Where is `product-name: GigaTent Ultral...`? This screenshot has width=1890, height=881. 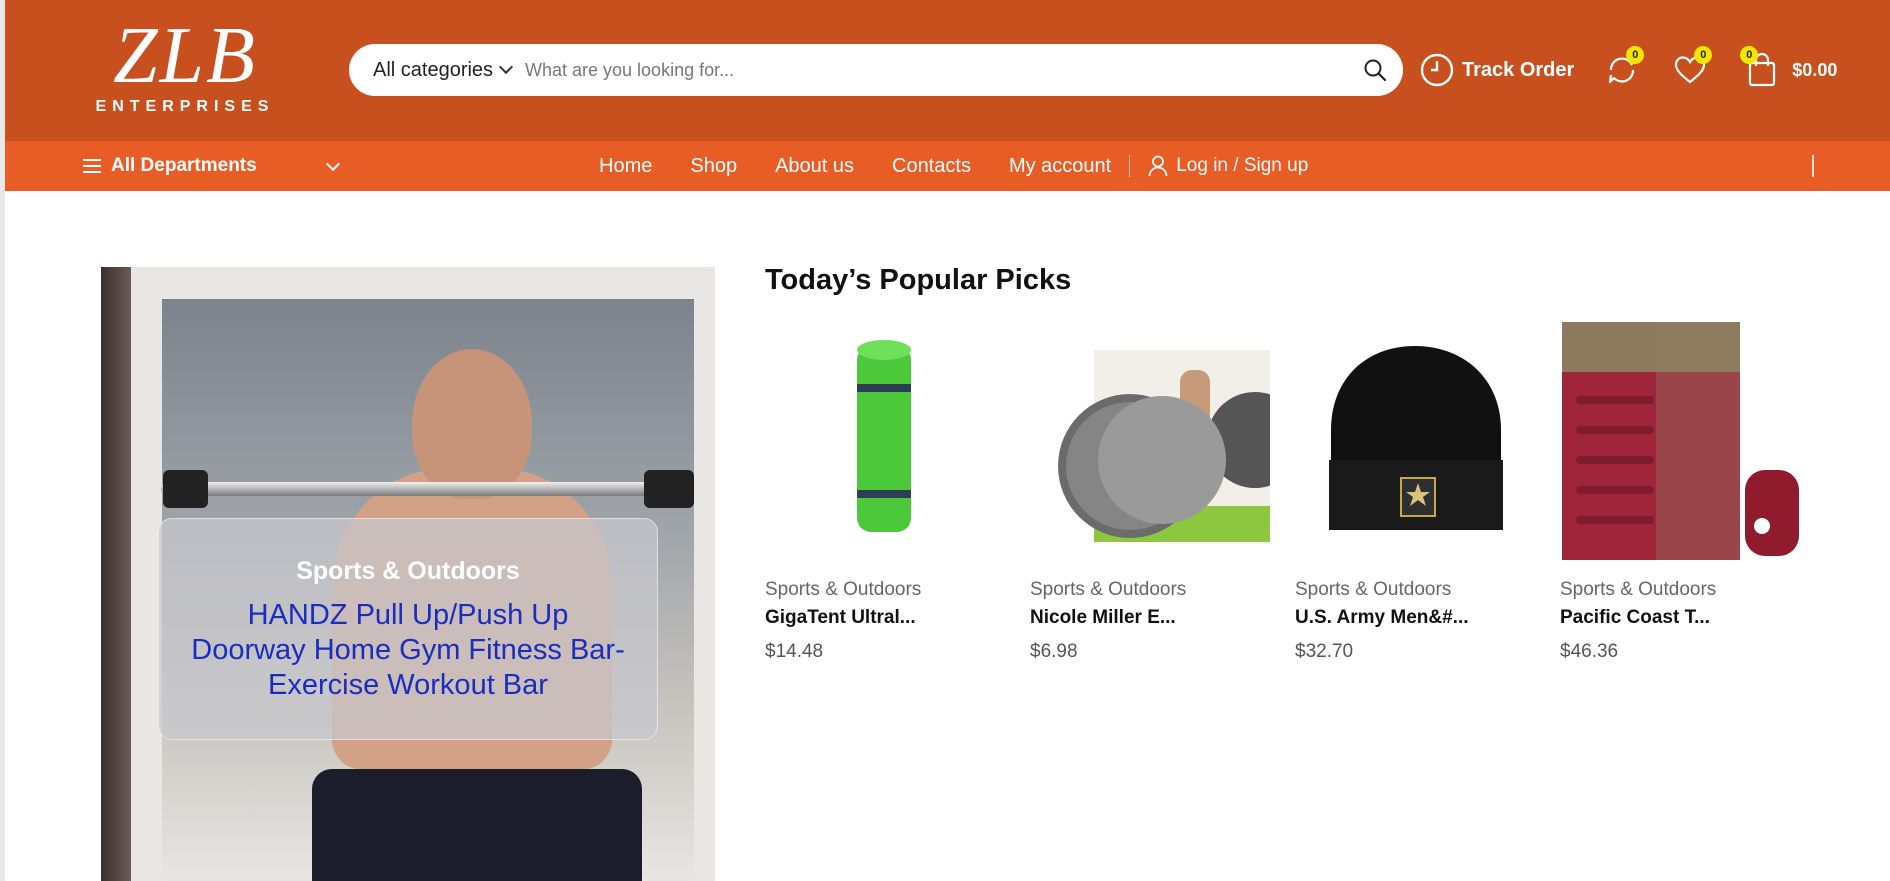
product-name: GigaTent Ultral... is located at coordinates (890, 618).